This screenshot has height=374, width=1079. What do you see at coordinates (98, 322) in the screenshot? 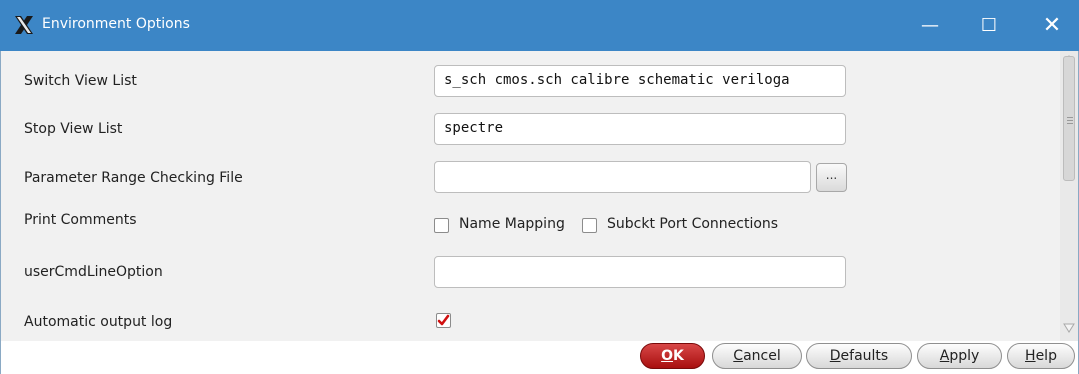
I see `auto-output-log-label: Automatic output log` at bounding box center [98, 322].